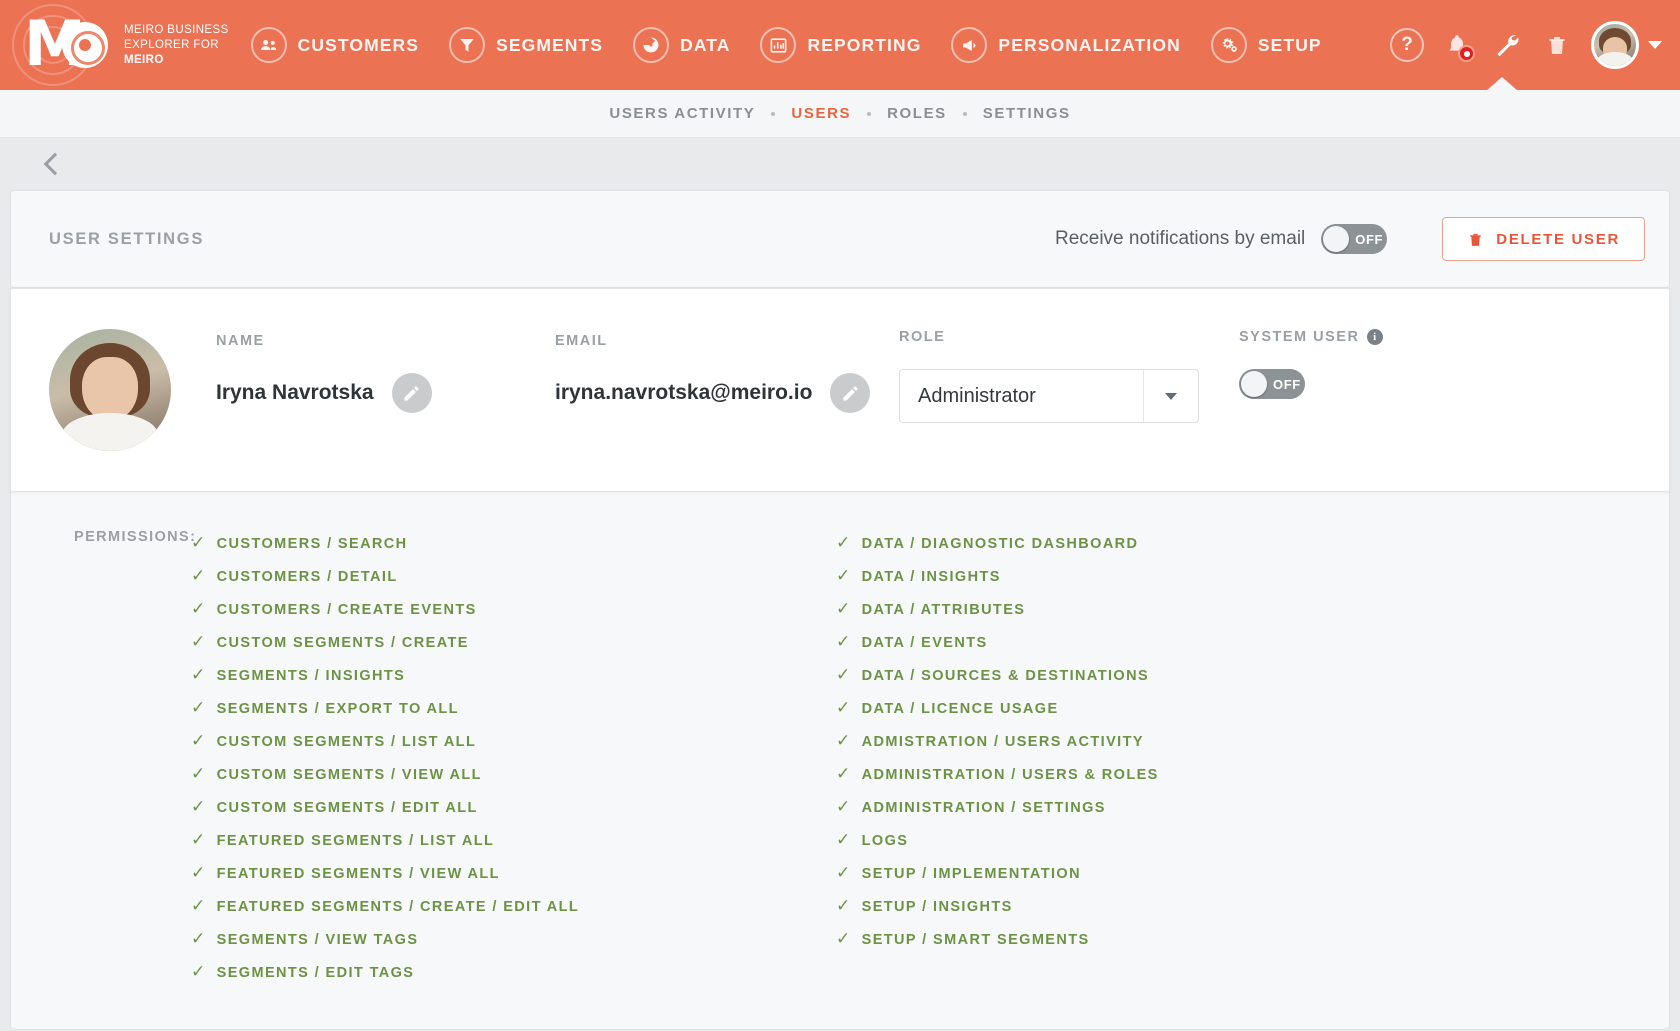  I want to click on name-field: NAME Iryna Navrotska, so click(324, 373).